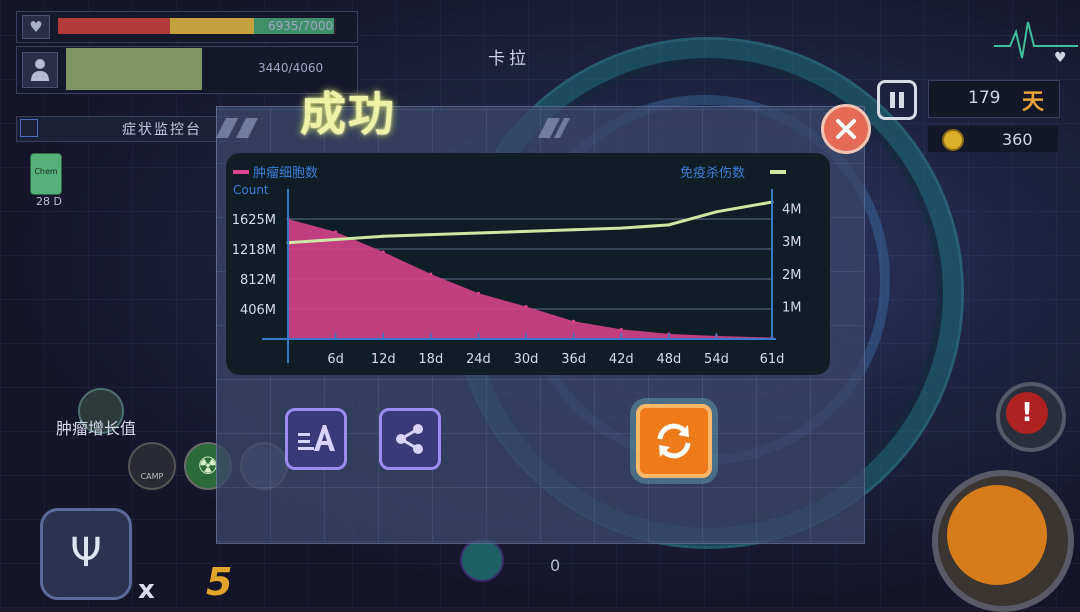  I want to click on action-button, so click(1003, 541).